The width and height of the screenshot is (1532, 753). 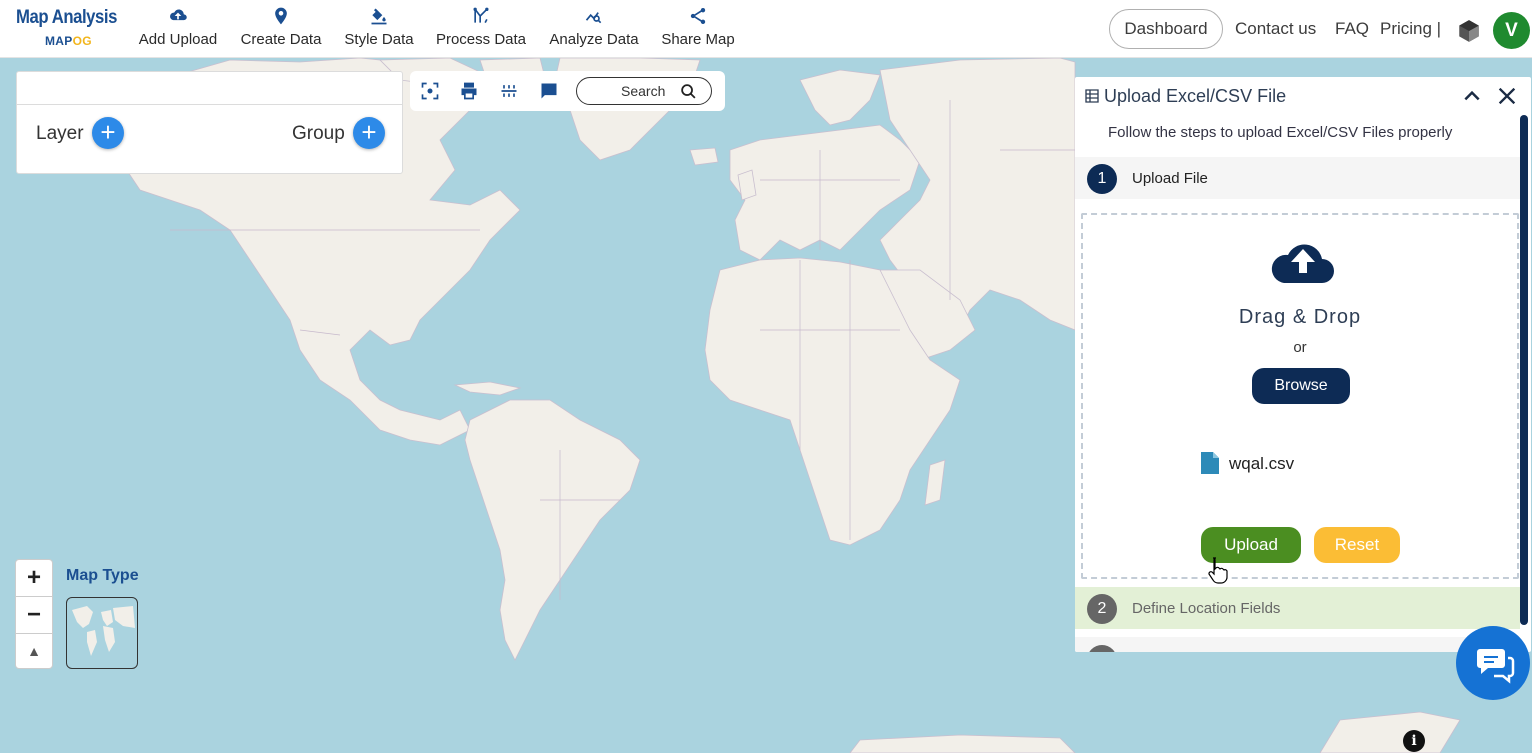 I want to click on step-upload-file: 1 Upload File, so click(x=1297, y=178).